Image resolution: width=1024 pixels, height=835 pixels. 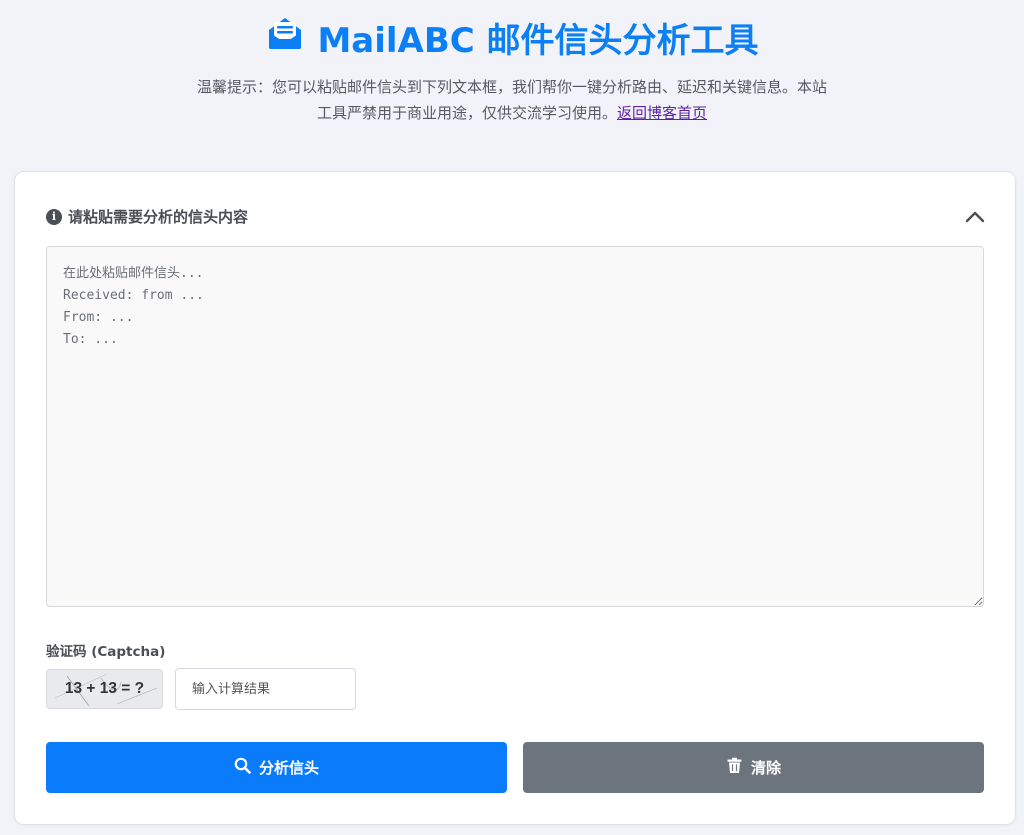 I want to click on captcha-image: 13 + 13 = ?, so click(x=104, y=689).